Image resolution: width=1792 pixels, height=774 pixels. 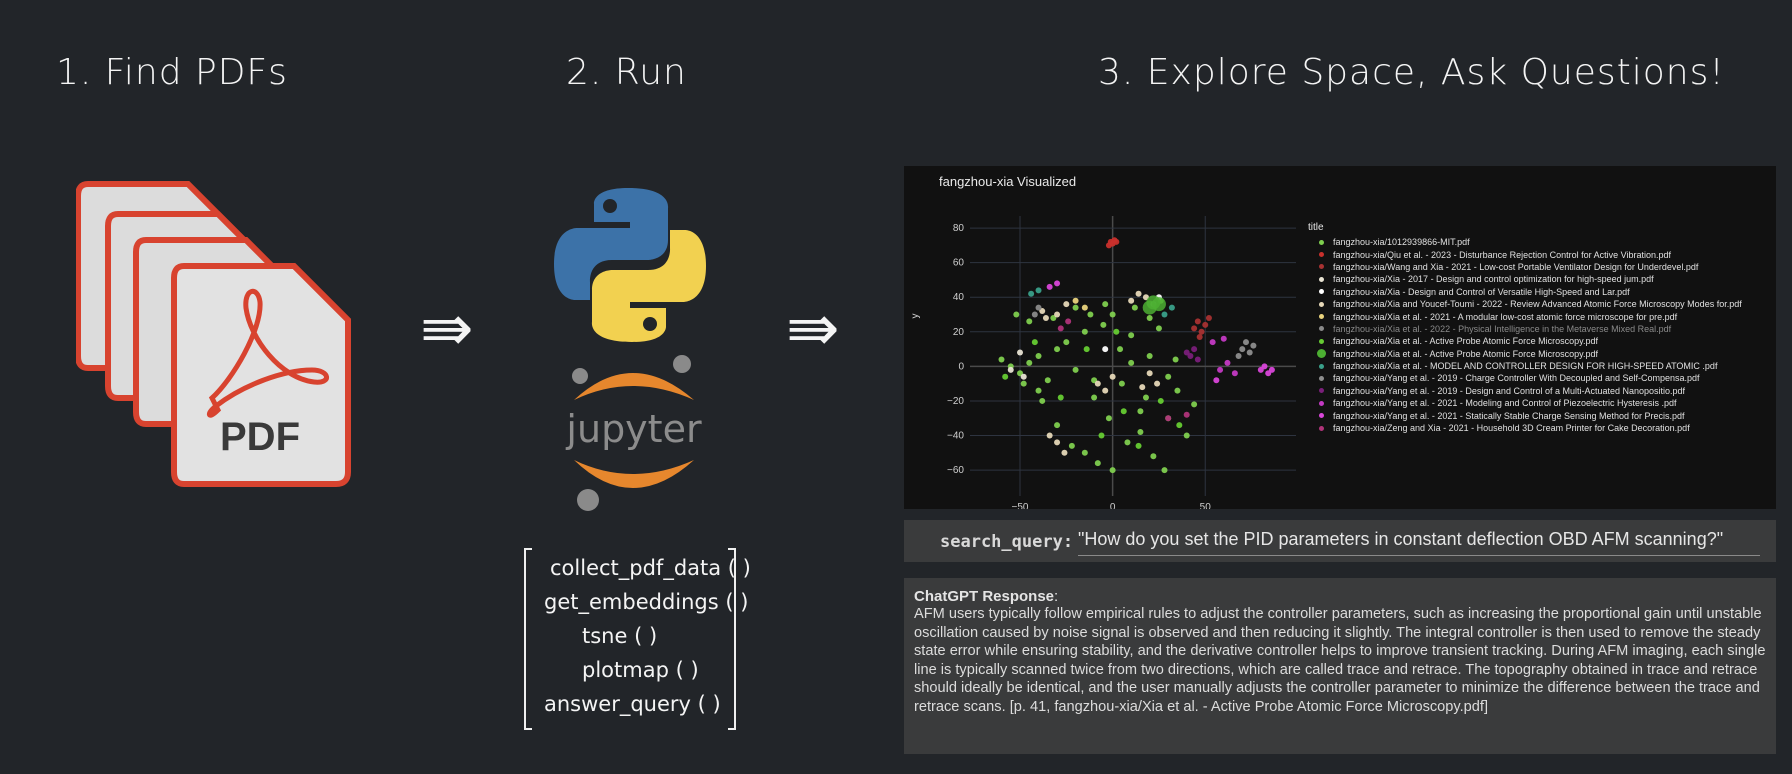 I want to click on function-get-embeddings: get_embeddings ( ), so click(x=646, y=602).